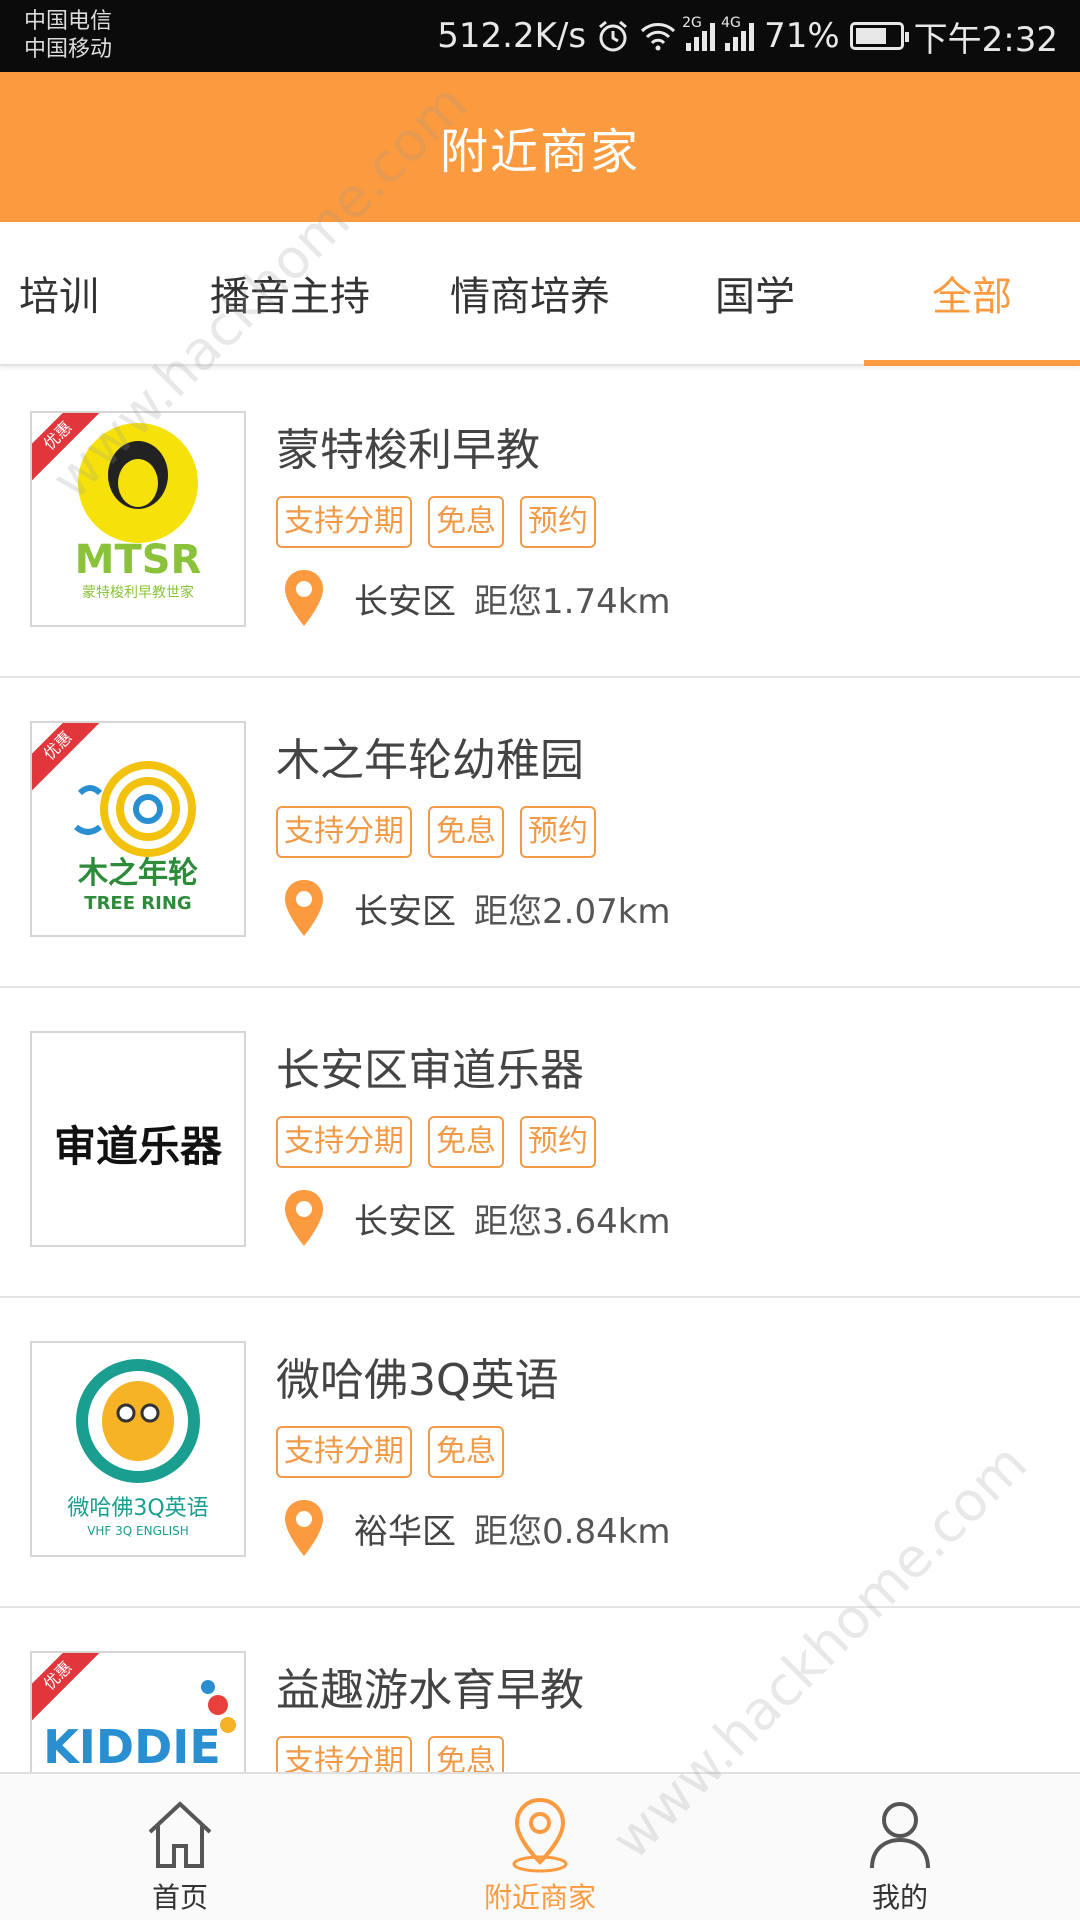 The image size is (1080, 1920). Describe the element at coordinates (137, 1508) in the screenshot. I see `svg-text: 微哈佛3Q英语` at that location.